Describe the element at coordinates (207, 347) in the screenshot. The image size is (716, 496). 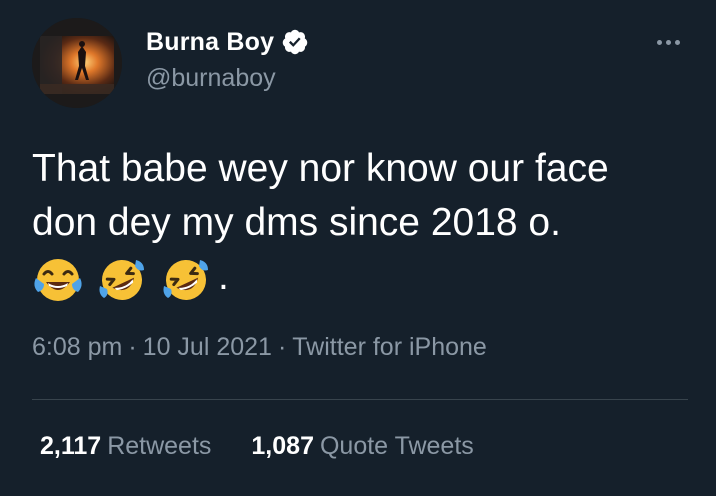
I see `tweet-date: 10 Jul 2021` at that location.